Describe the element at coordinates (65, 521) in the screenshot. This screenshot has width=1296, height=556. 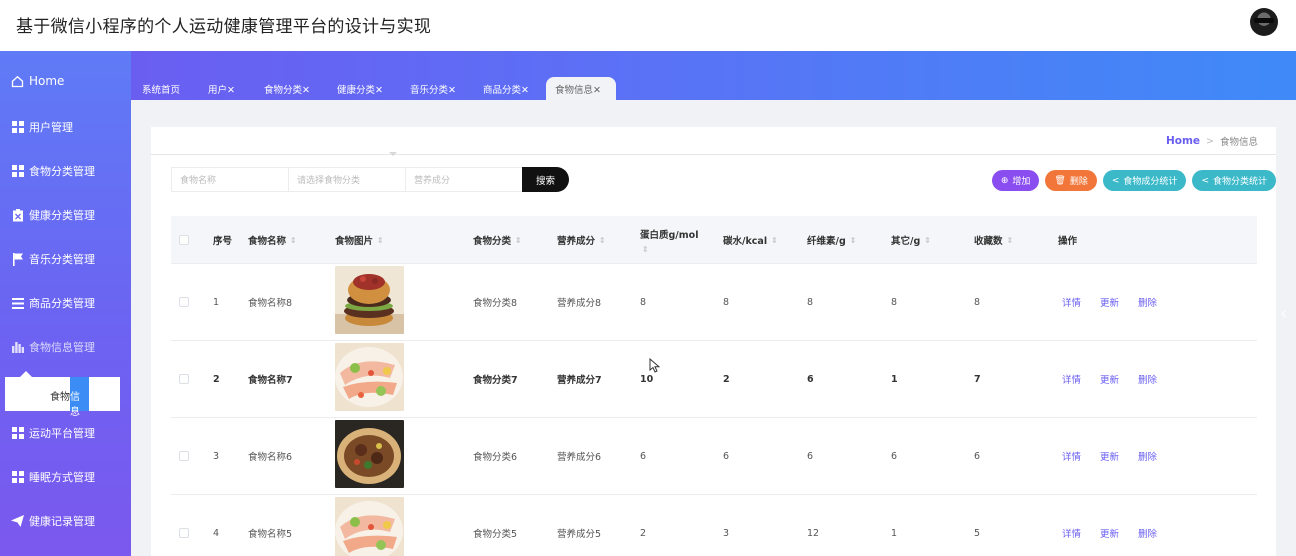
I see `sidebar-item-health-record: 健康记录管理` at that location.